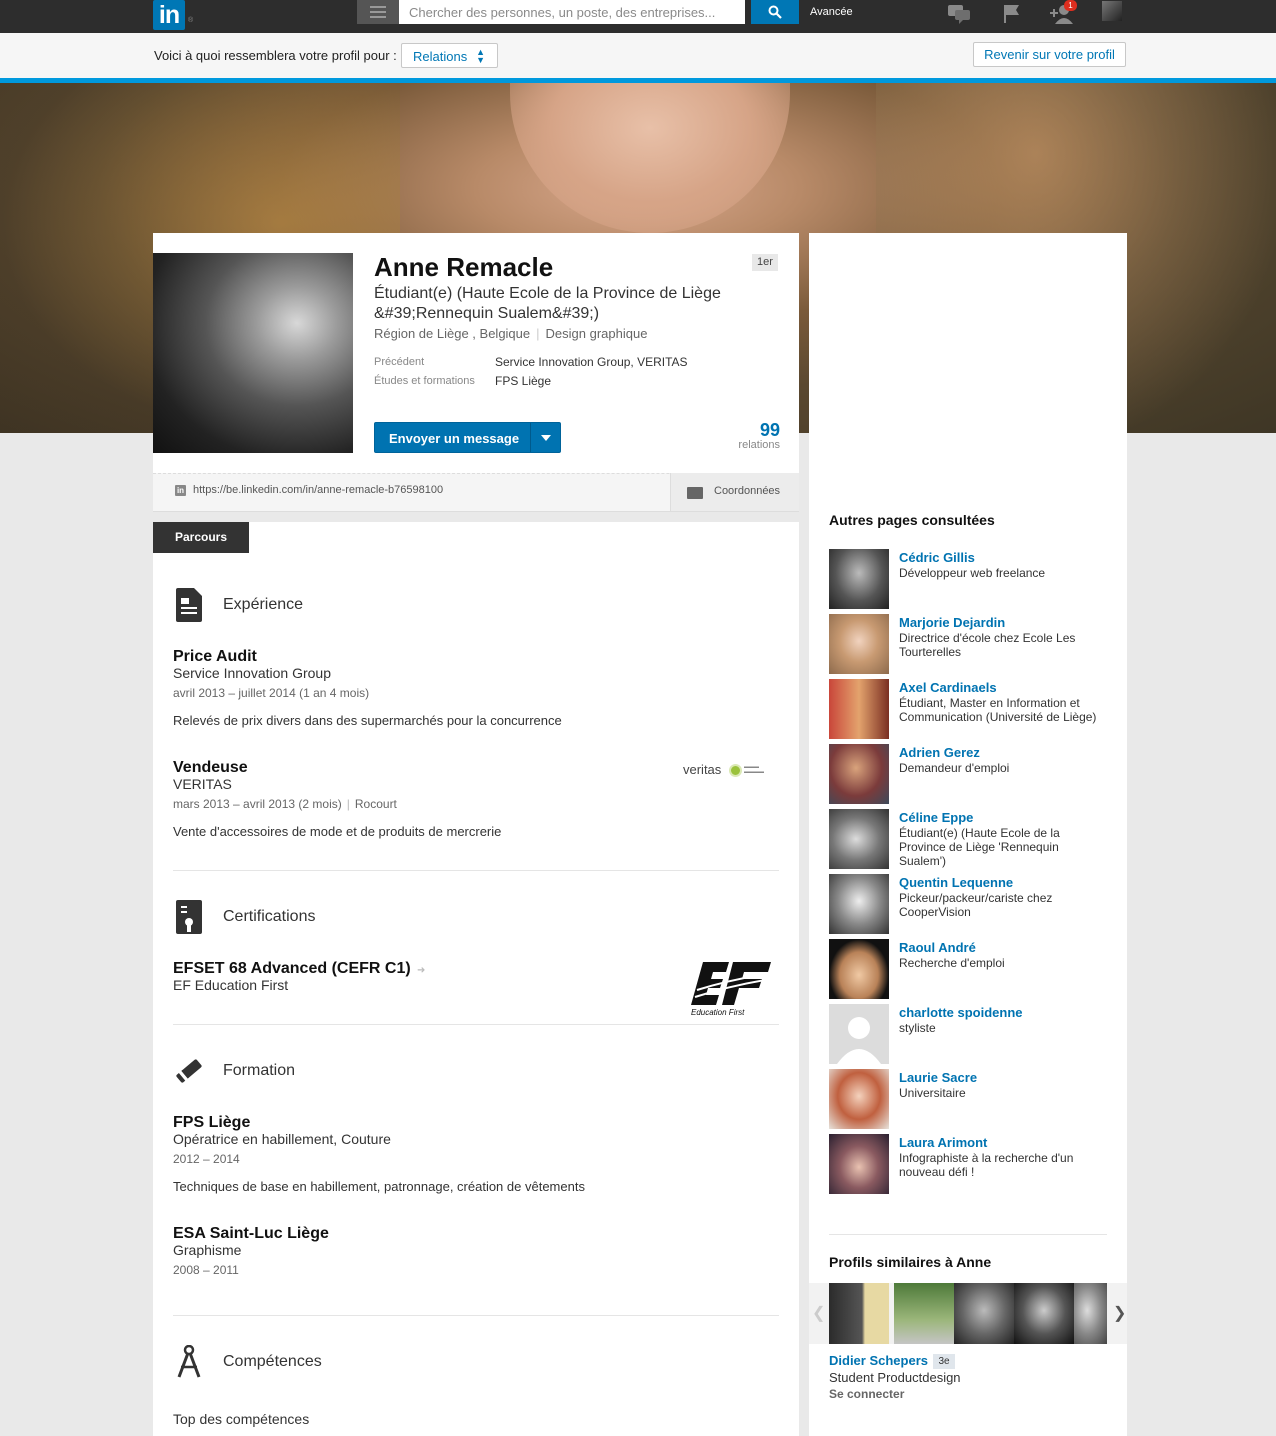 Image resolution: width=1276 pixels, height=1436 pixels. Describe the element at coordinates (424, 381) in the screenshot. I see `education-label: Études et formations` at that location.